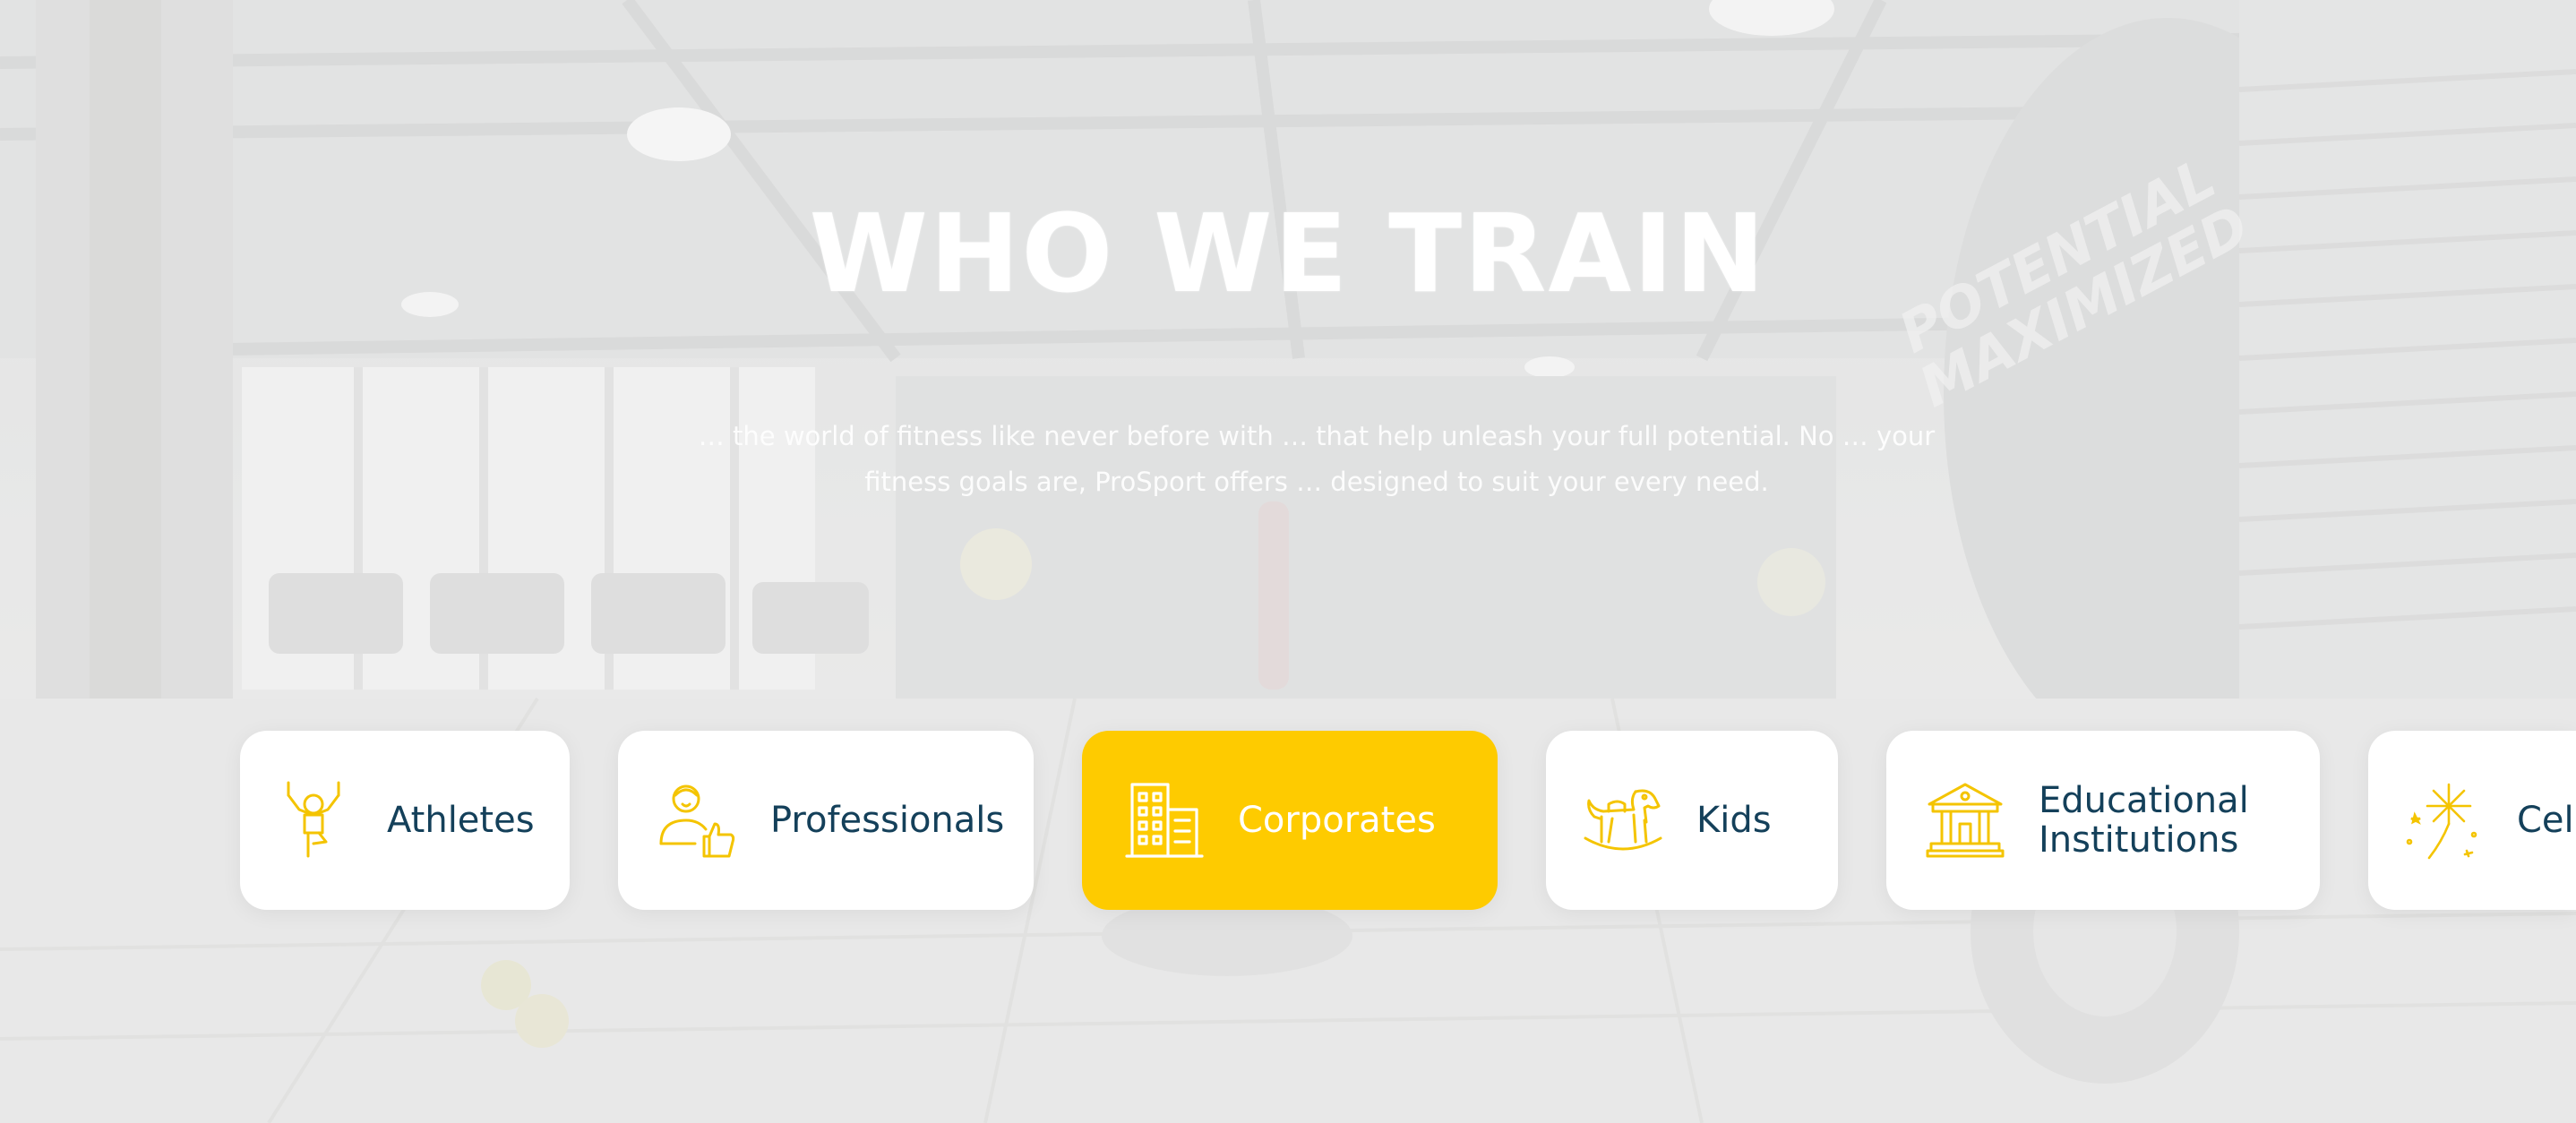 This screenshot has height=1123, width=2576. Describe the element at coordinates (1692, 820) in the screenshot. I see `category-card-kids: Kids` at that location.